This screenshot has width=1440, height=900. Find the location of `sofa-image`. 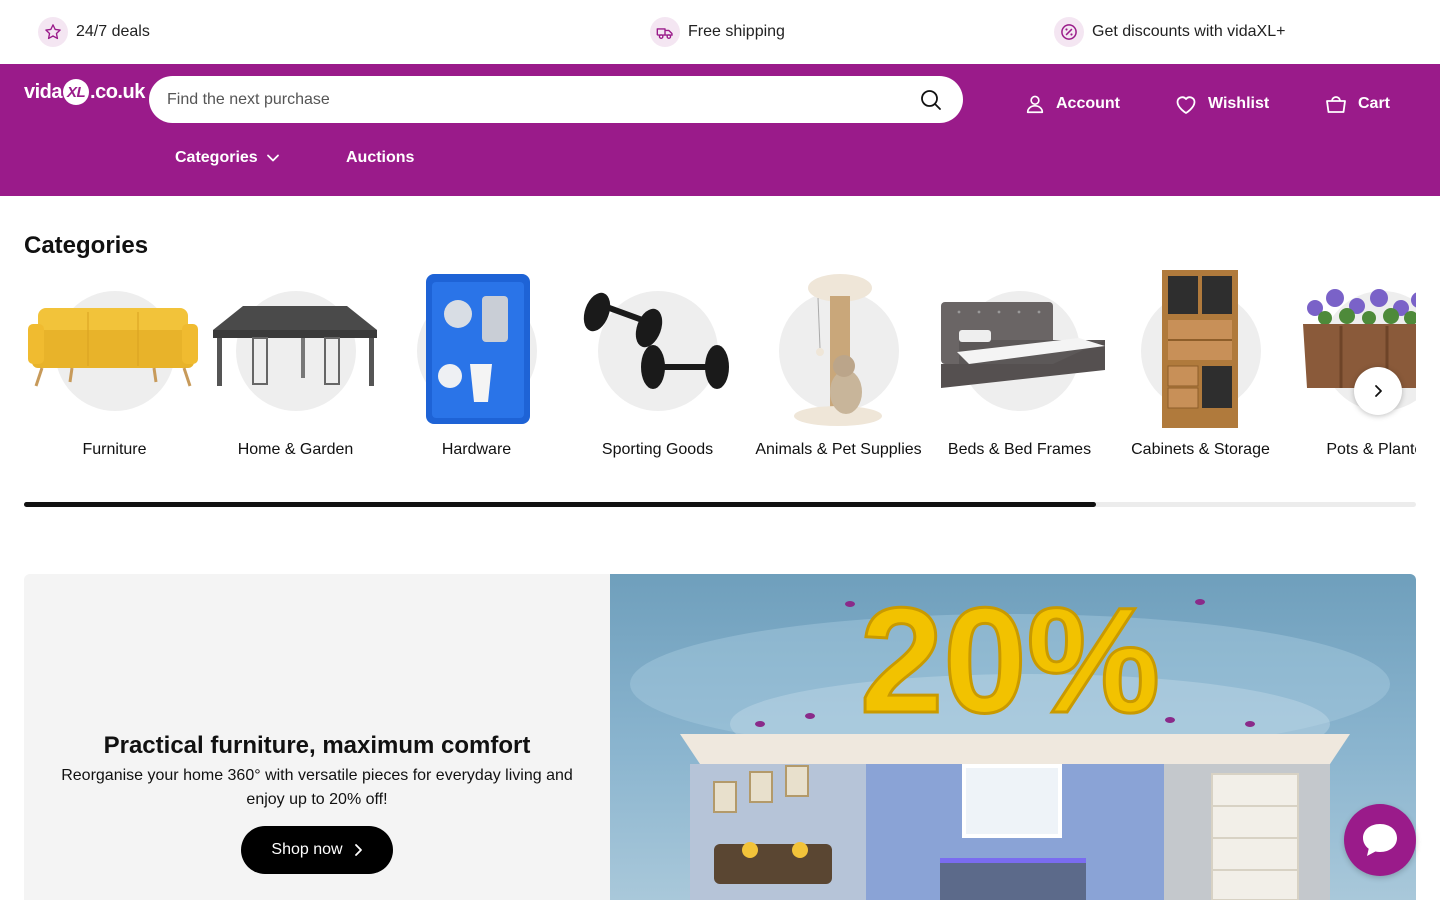

sofa-image is located at coordinates (113, 347).